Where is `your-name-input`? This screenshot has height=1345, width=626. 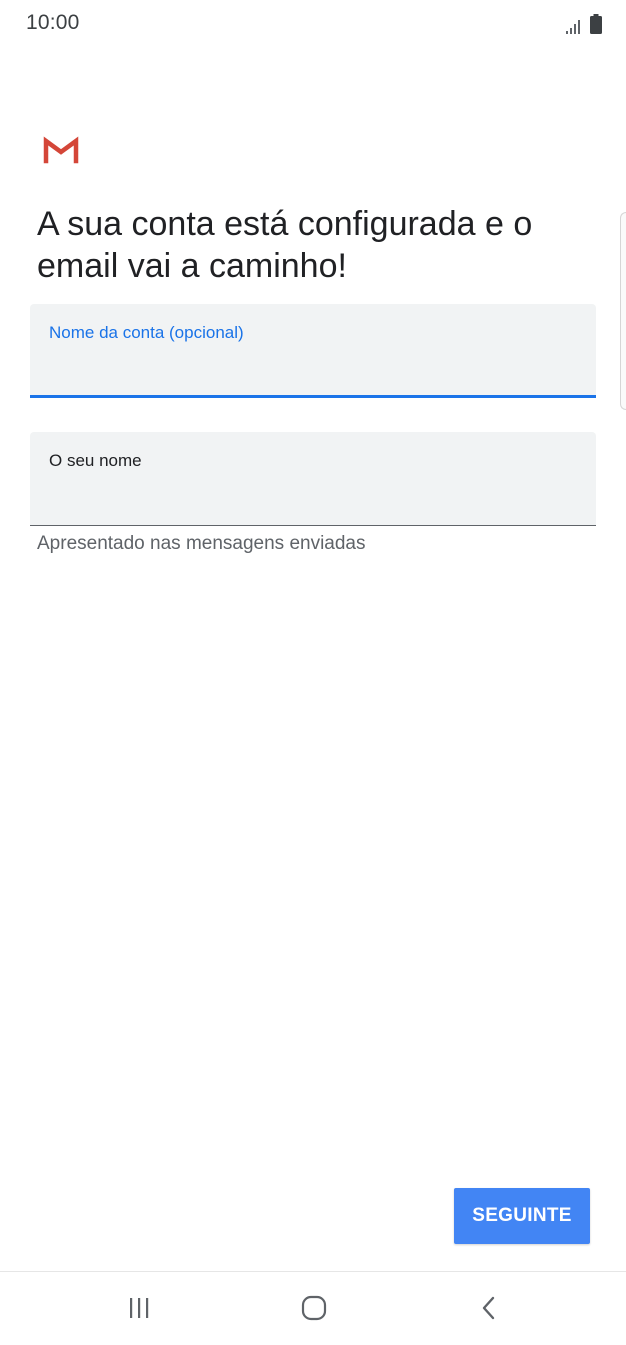 your-name-input is located at coordinates (309, 496).